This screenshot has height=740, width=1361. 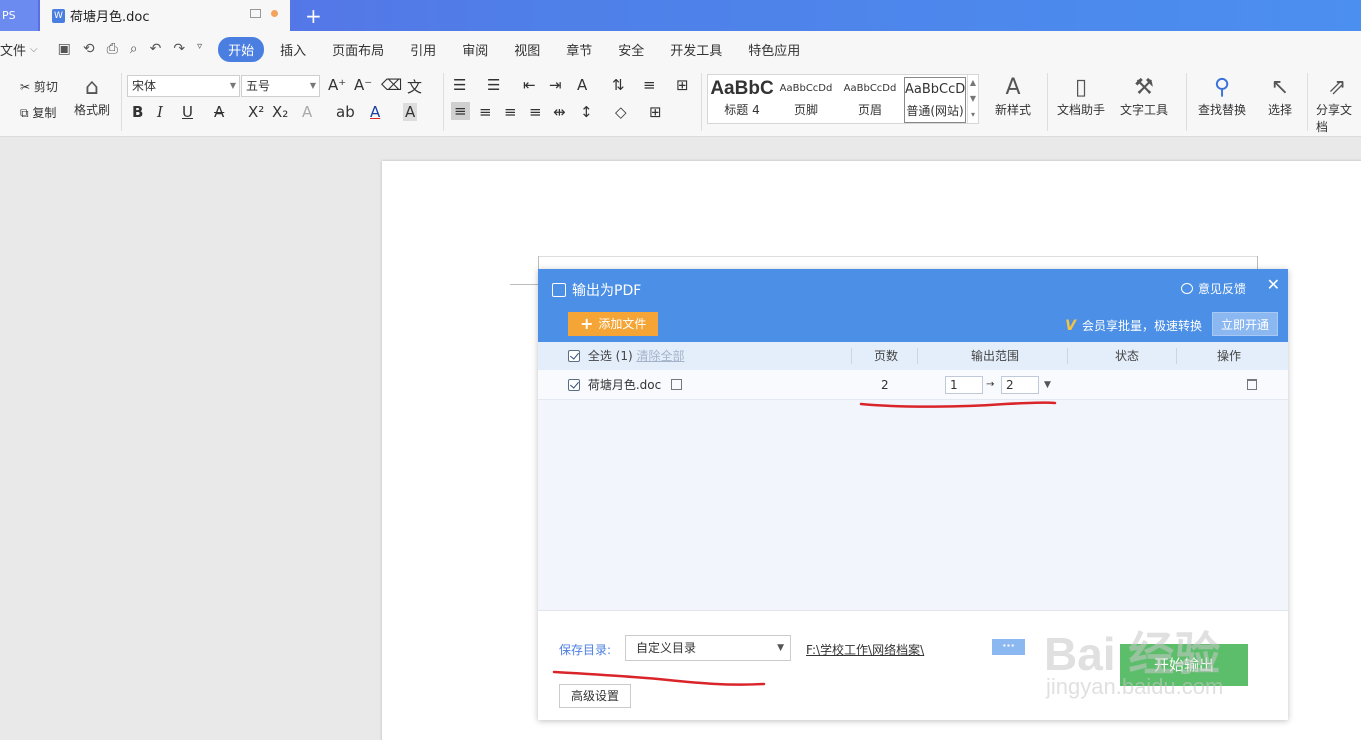 I want to click on select-all-header: 全选 (1) 清除全部, so click(x=626, y=356).